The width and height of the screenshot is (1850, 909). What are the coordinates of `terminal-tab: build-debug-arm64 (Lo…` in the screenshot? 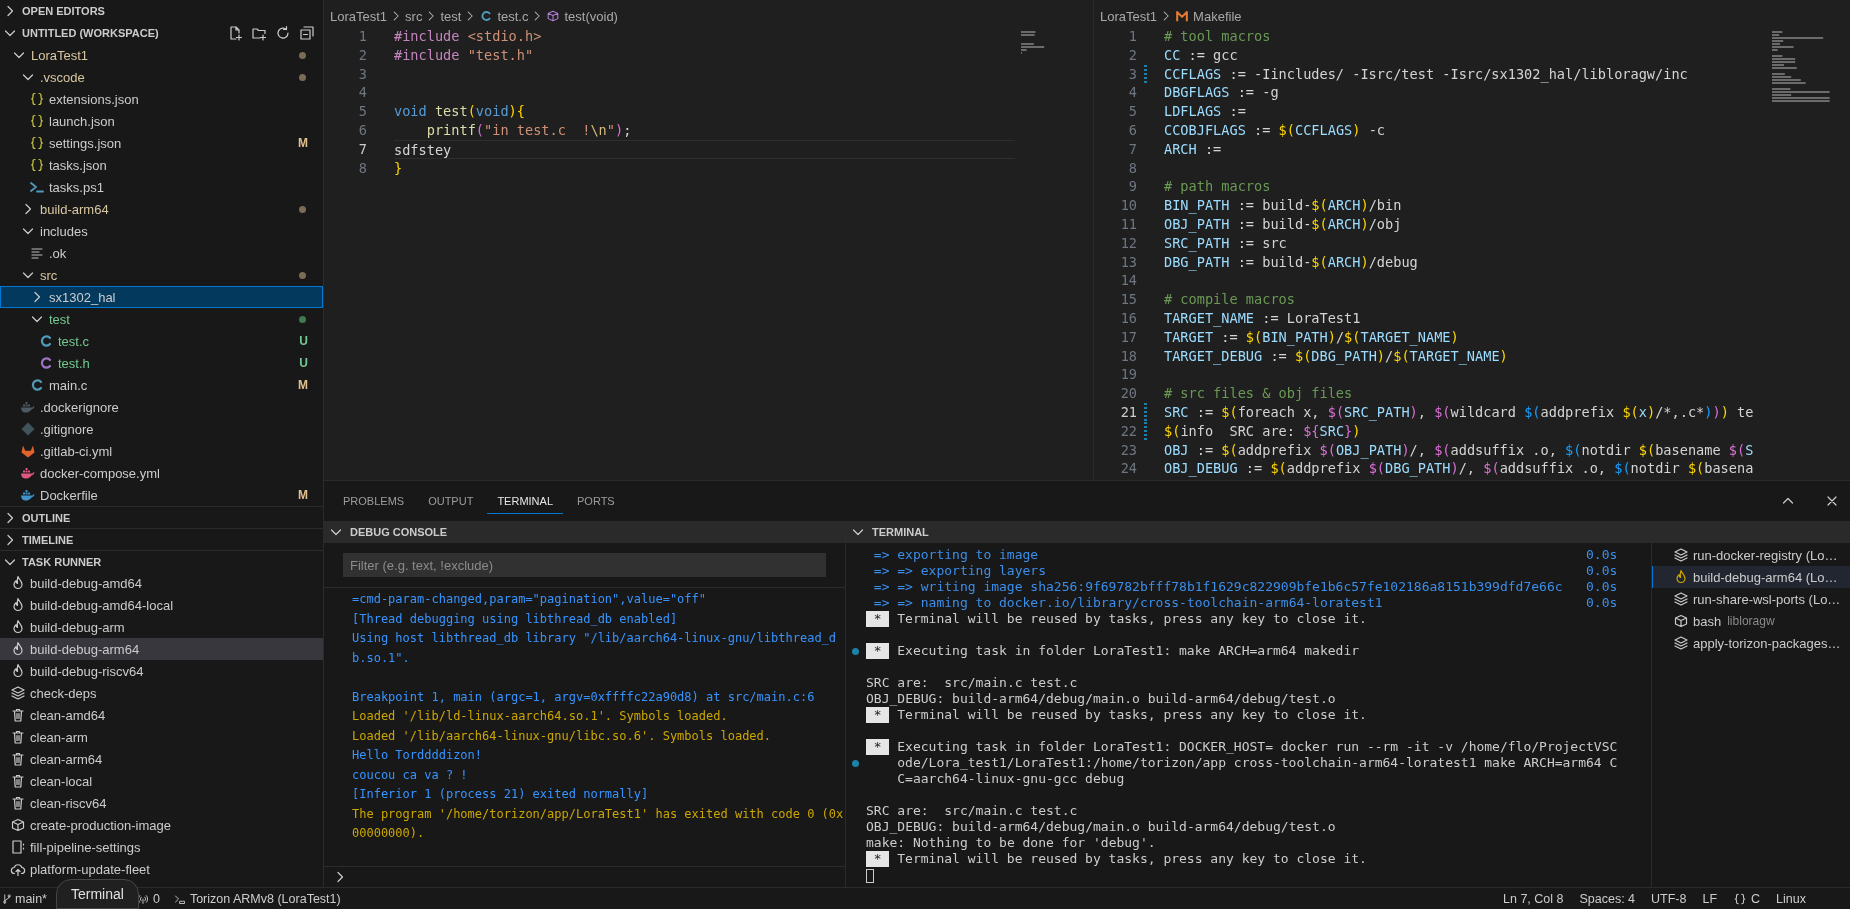 It's located at (1751, 577).